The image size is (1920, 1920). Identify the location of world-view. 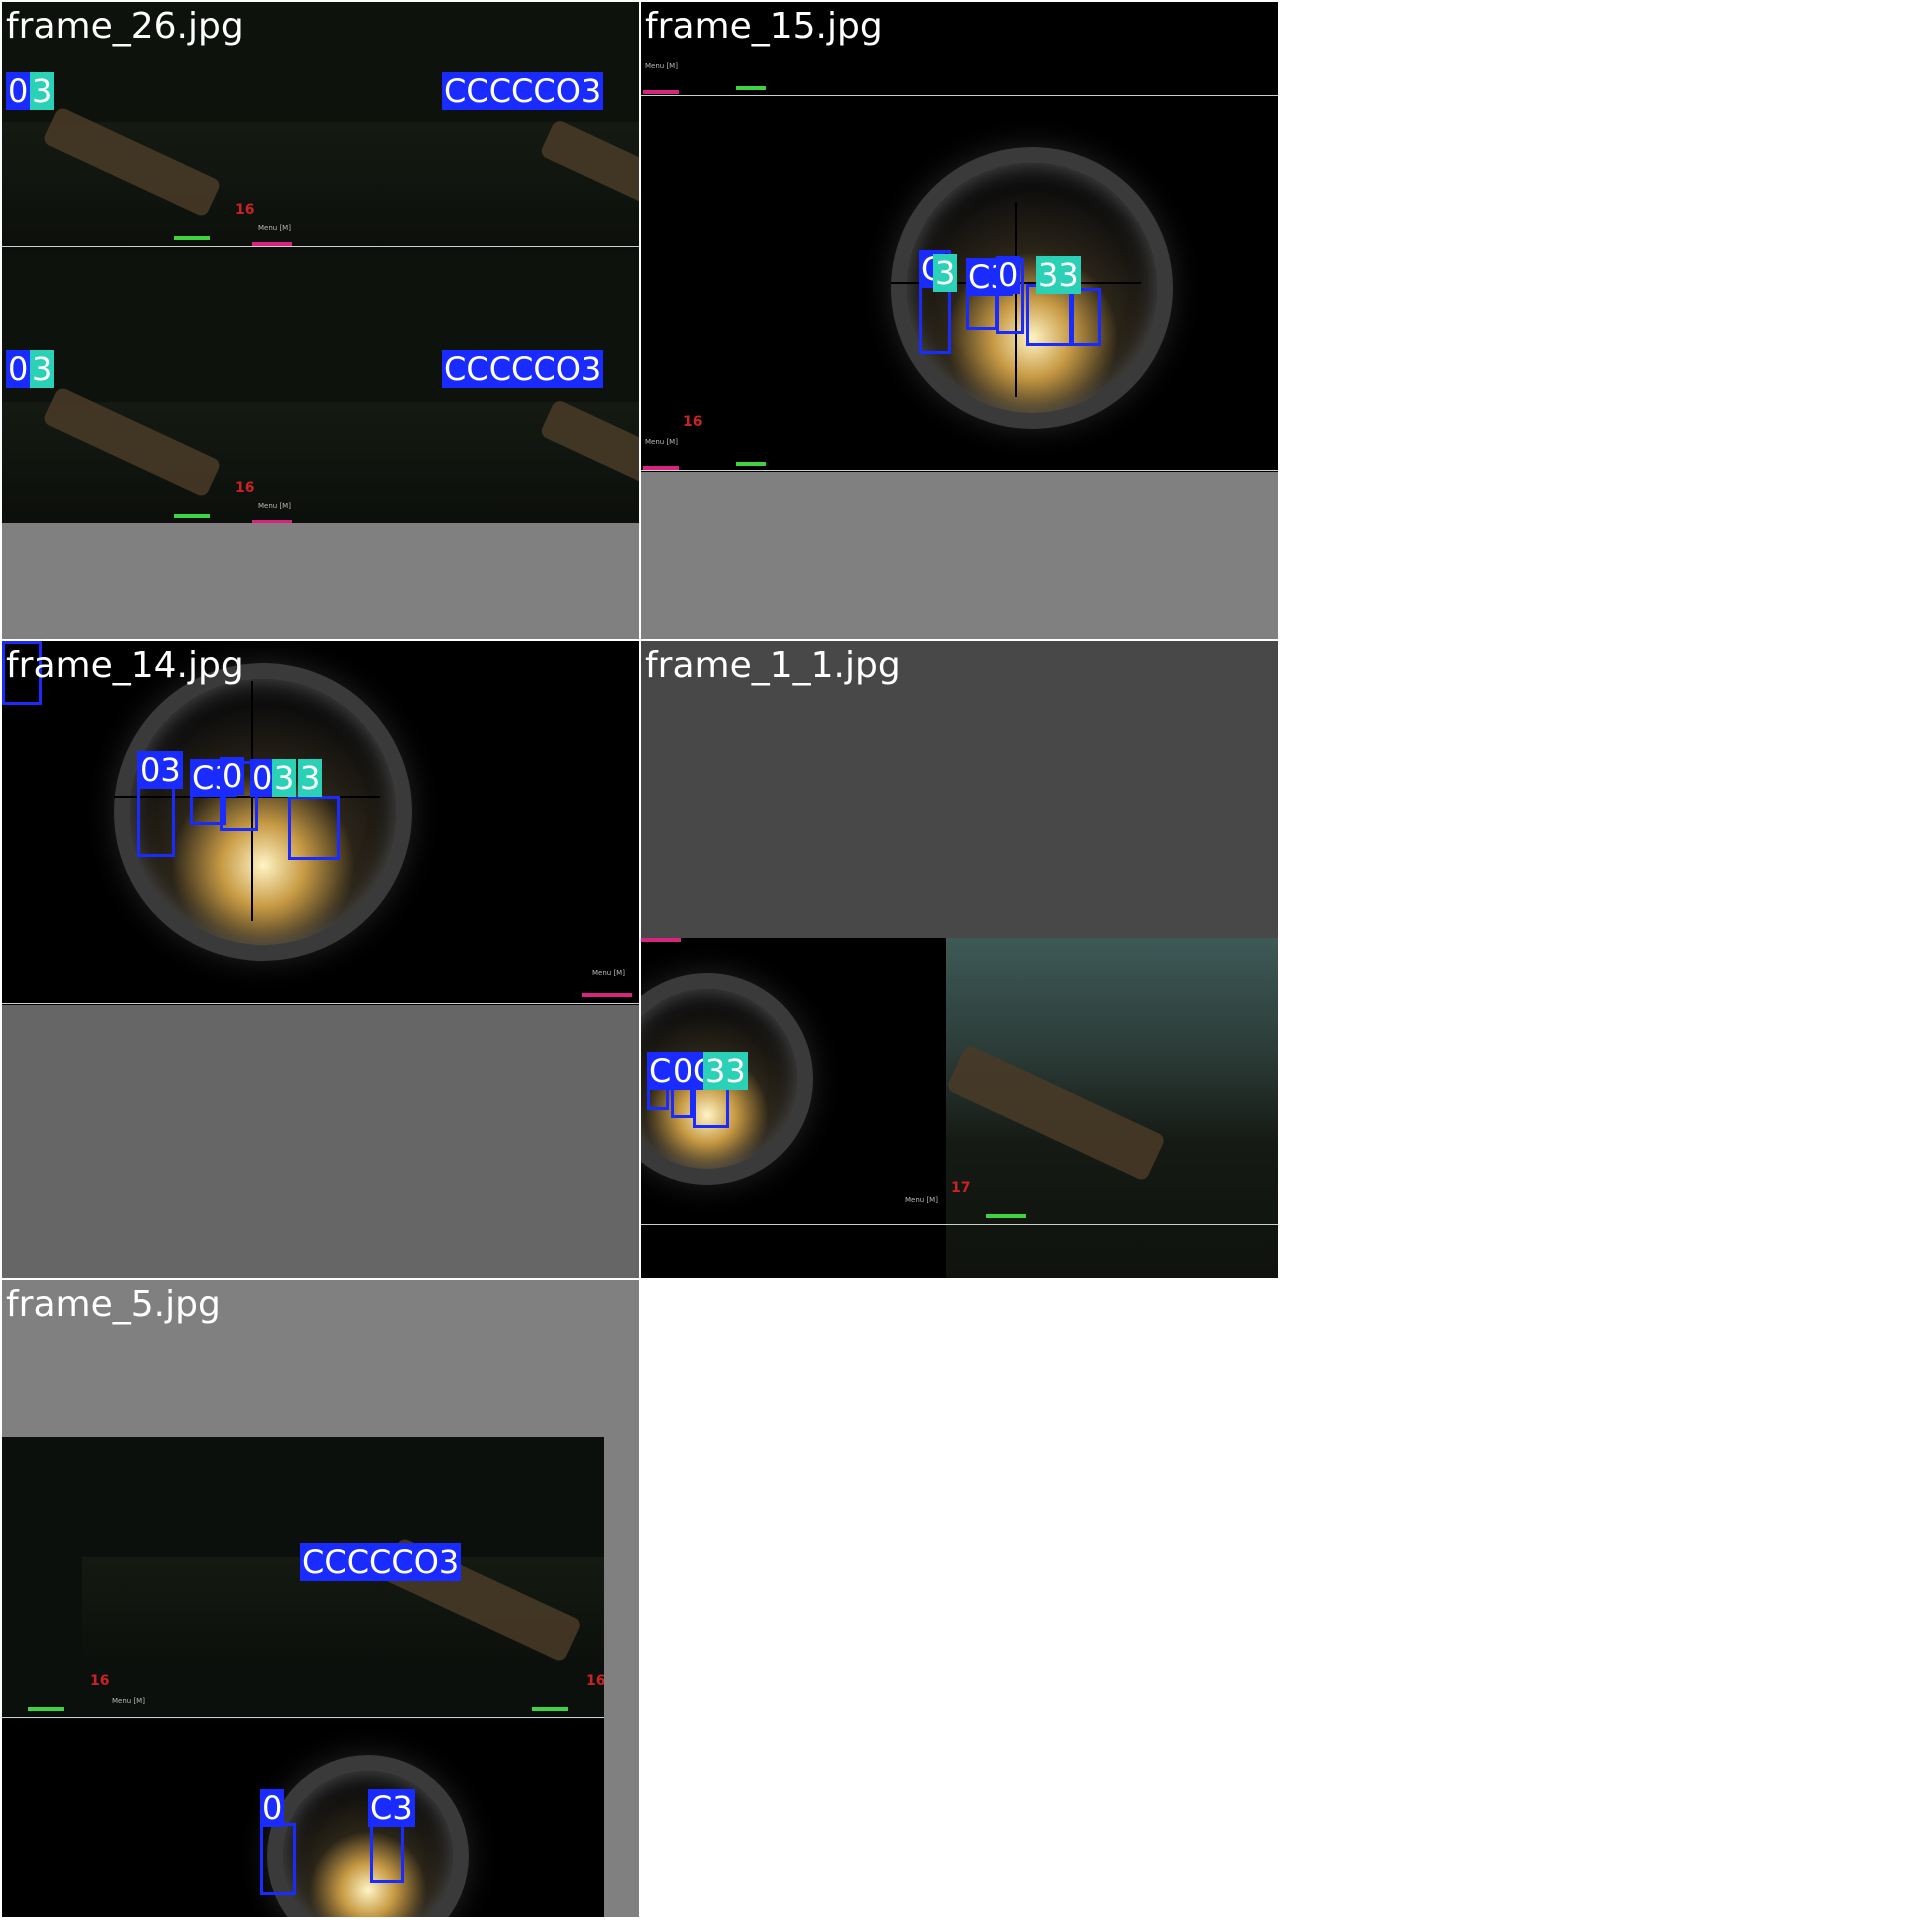
(1112, 1108).